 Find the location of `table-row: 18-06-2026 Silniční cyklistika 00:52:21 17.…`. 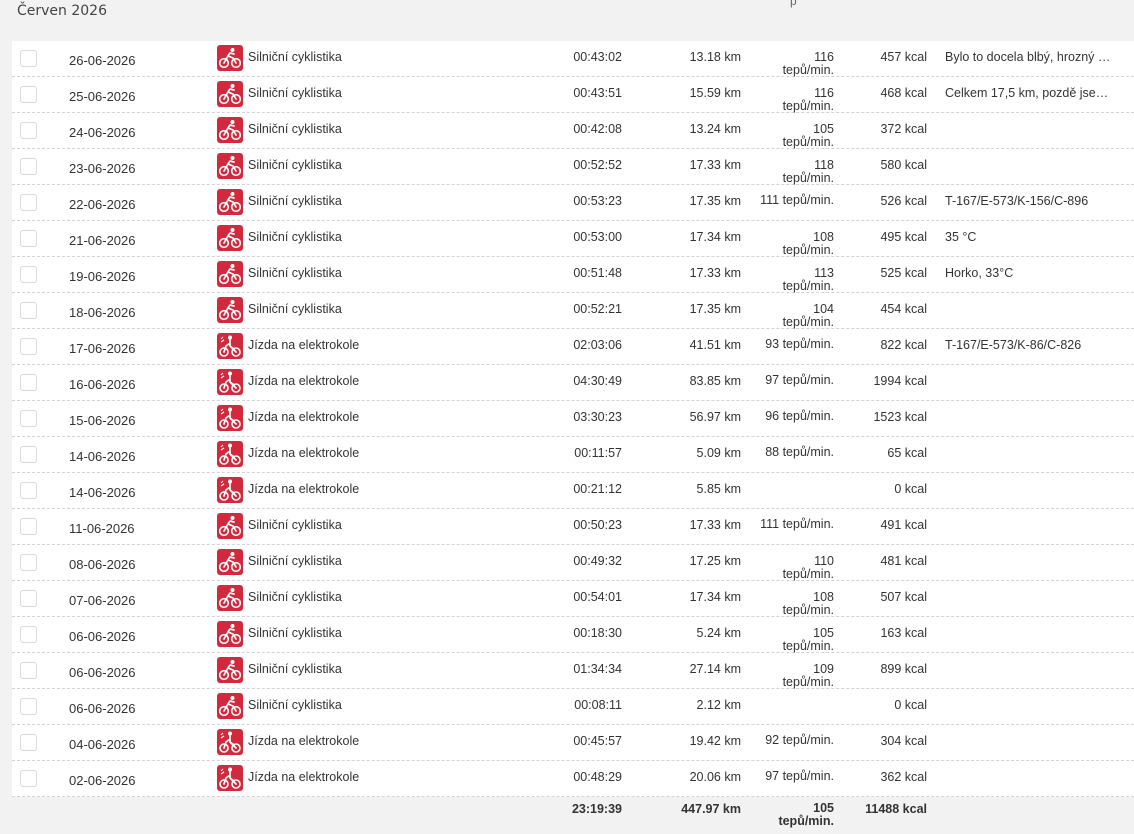

table-row: 18-06-2026 Silniční cyklistika 00:52:21 17.… is located at coordinates (573, 311).